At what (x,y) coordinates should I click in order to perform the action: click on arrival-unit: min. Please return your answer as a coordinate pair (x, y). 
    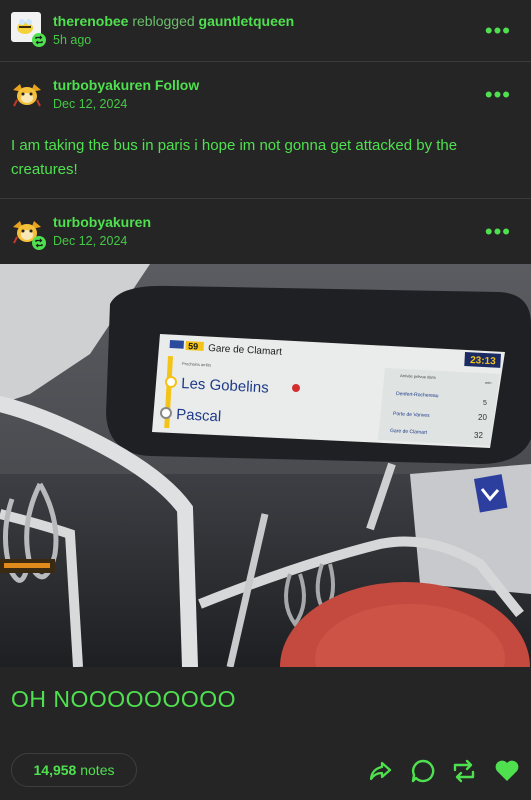
    Looking at the image, I should click on (488, 382).